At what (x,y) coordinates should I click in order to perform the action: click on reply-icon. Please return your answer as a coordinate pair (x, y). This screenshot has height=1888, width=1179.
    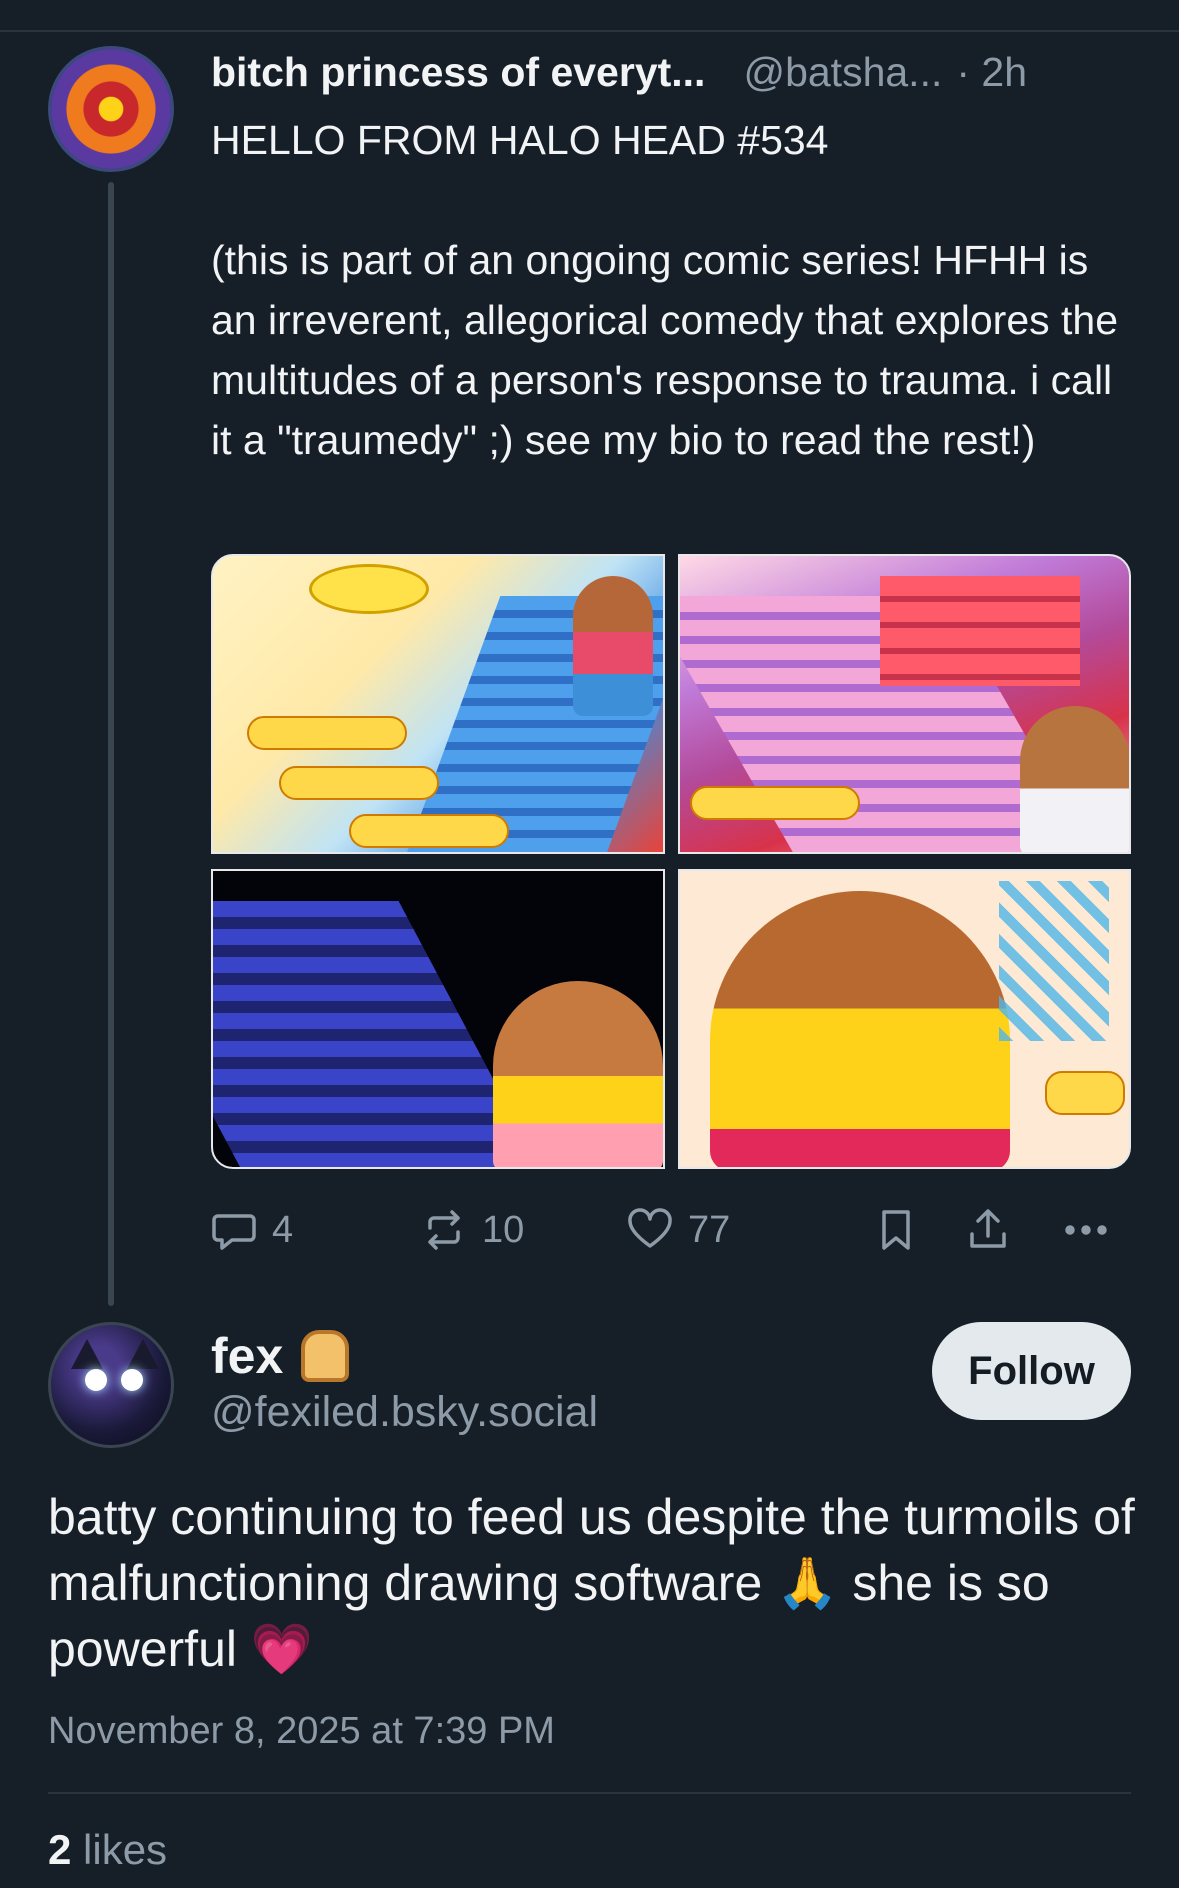
    Looking at the image, I should click on (234, 1232).